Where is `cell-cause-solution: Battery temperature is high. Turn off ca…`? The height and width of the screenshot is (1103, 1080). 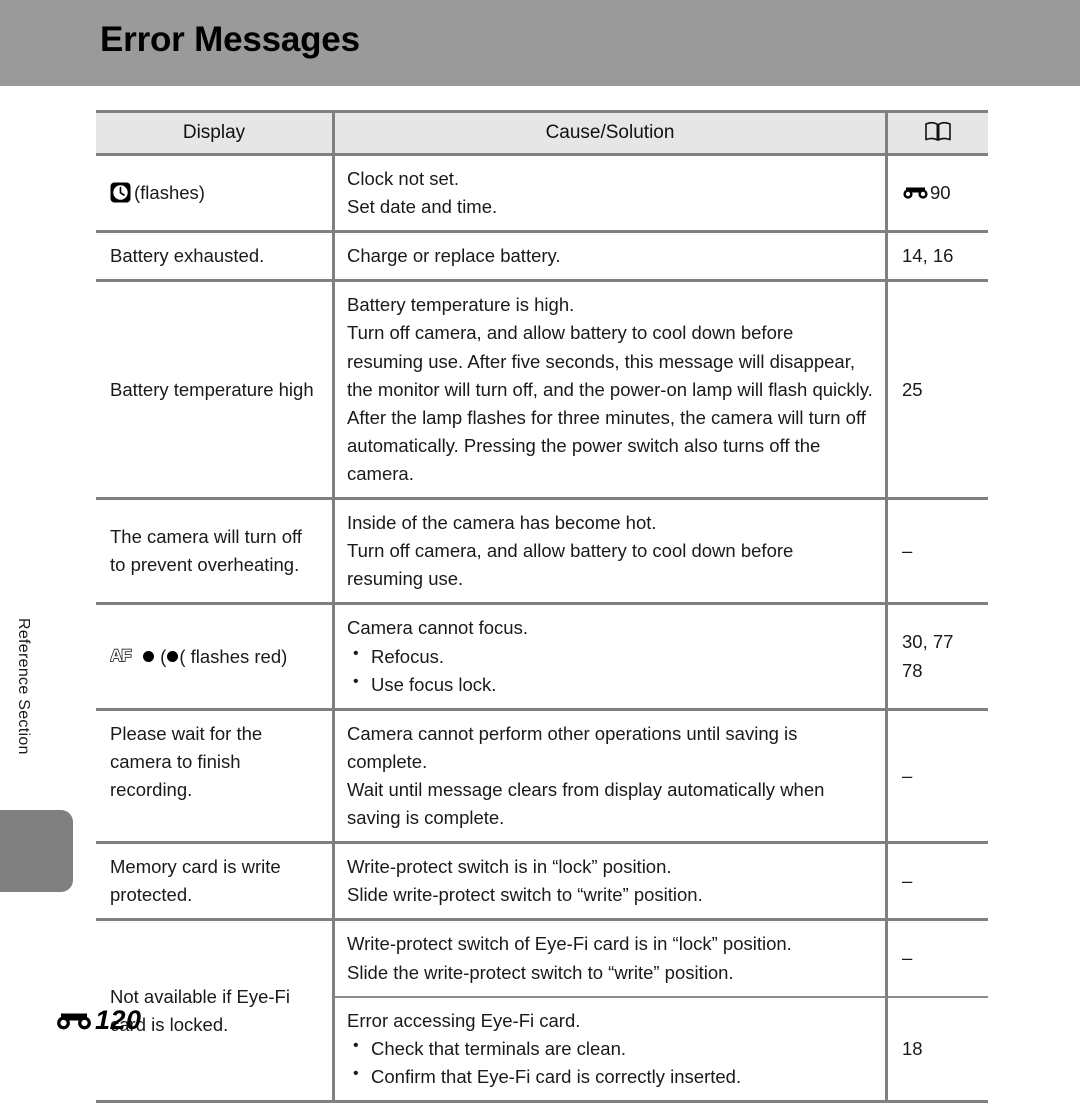
cell-cause-solution: Battery temperature is high. Turn off ca… is located at coordinates (610, 390).